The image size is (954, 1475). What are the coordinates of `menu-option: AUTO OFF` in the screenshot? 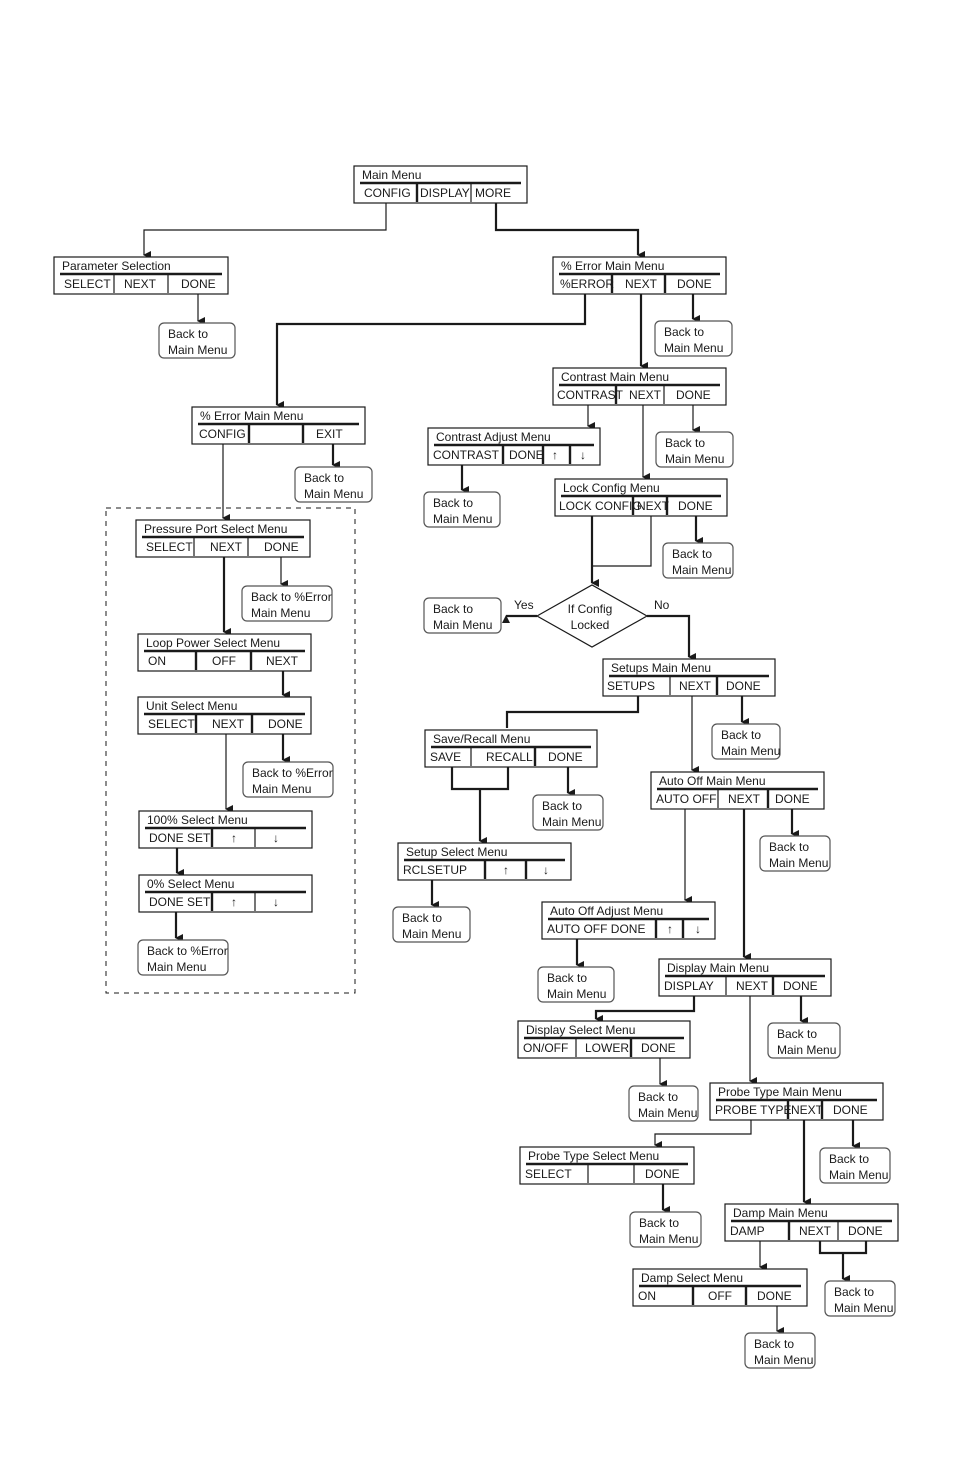 It's located at (686, 799).